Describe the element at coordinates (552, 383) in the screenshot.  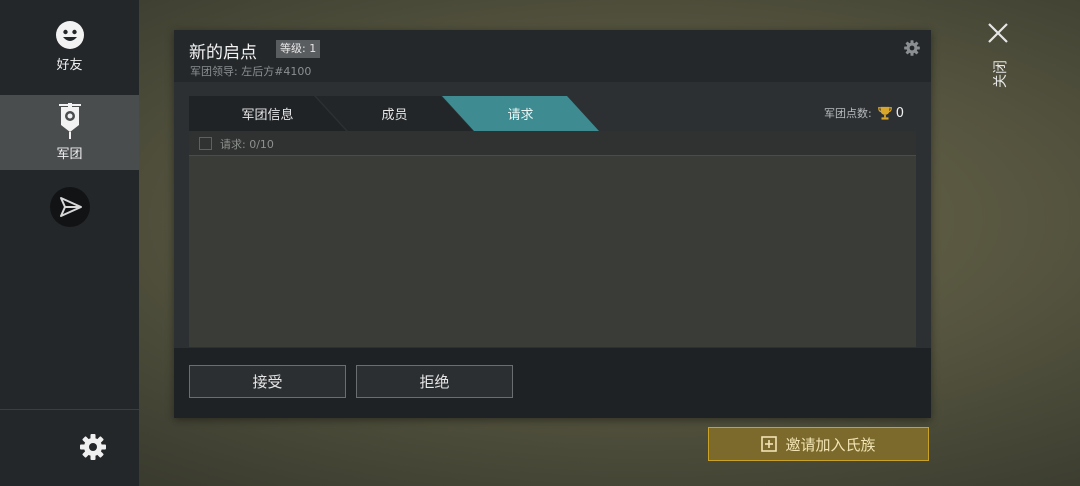
I see `panel-footer: 接受 拒绝` at that location.